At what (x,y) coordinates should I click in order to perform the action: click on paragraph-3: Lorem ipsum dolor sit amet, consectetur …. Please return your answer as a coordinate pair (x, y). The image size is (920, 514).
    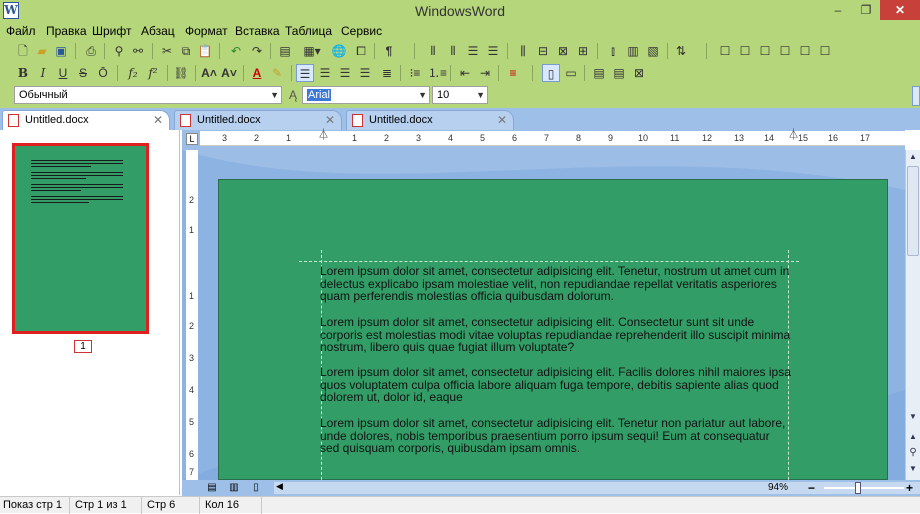
    Looking at the image, I should click on (556, 385).